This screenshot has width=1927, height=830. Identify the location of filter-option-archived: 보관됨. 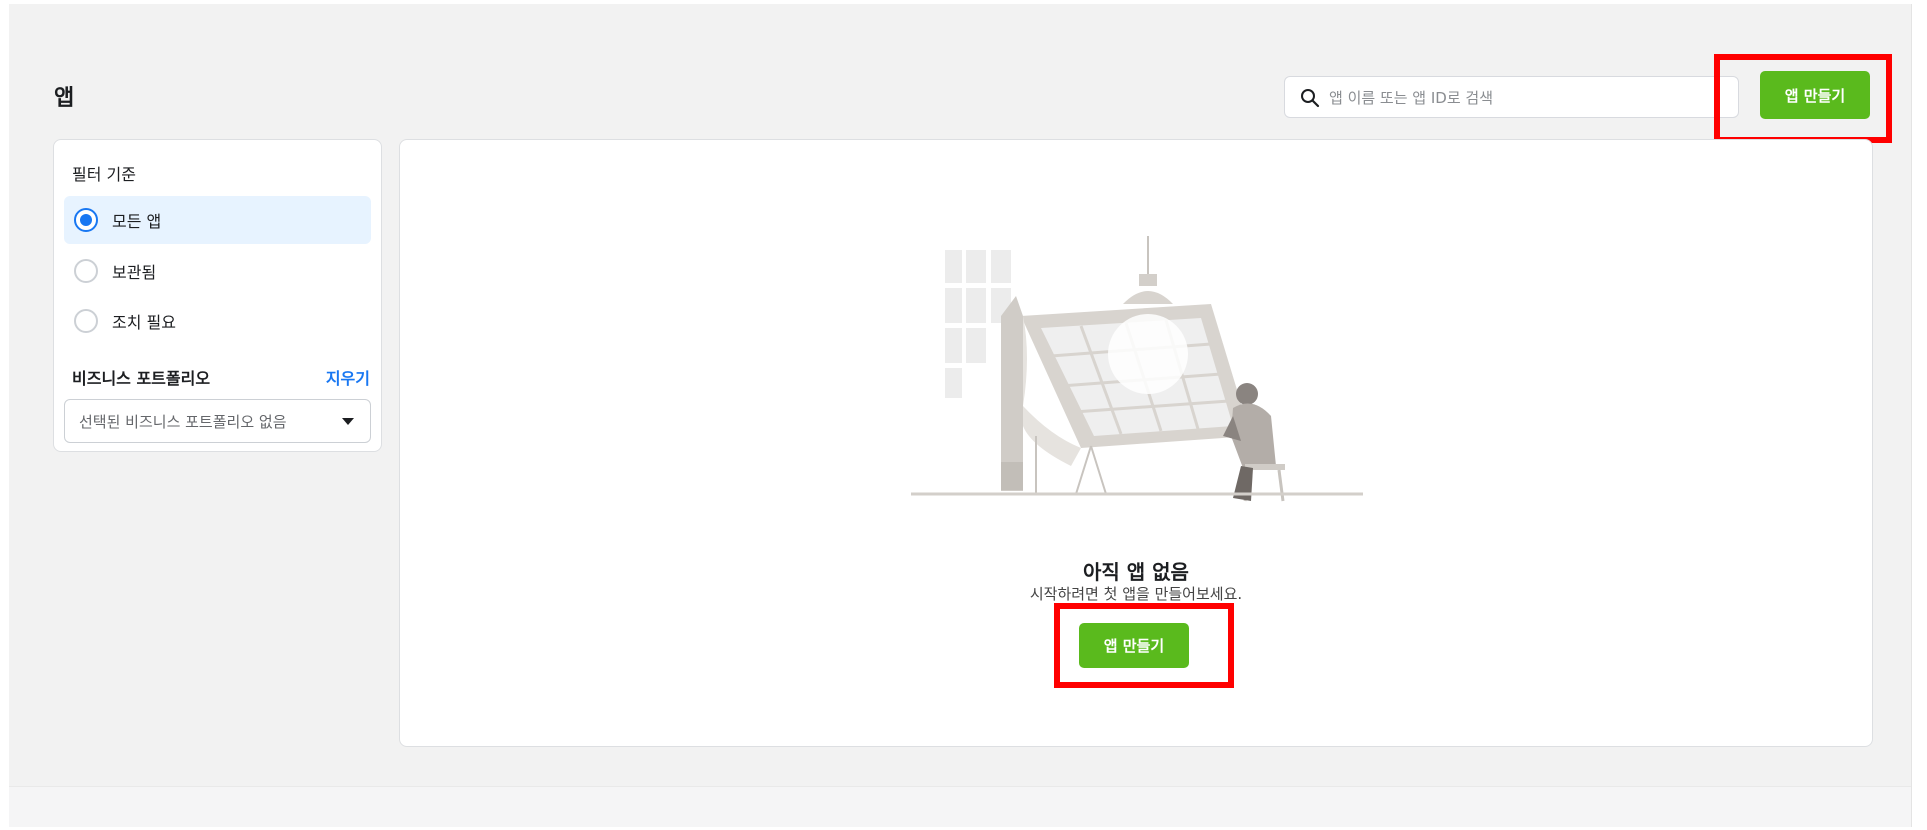
(217, 271).